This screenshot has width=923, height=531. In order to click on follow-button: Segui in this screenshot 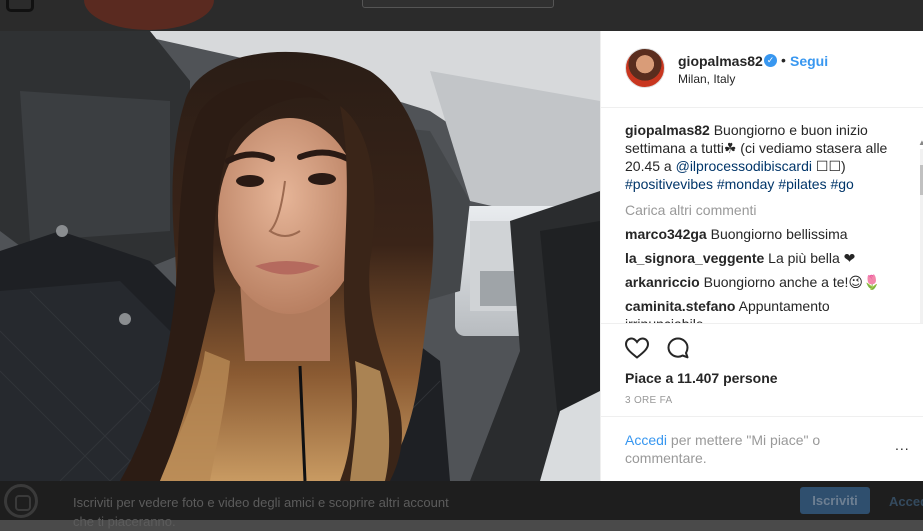, I will do `click(809, 61)`.